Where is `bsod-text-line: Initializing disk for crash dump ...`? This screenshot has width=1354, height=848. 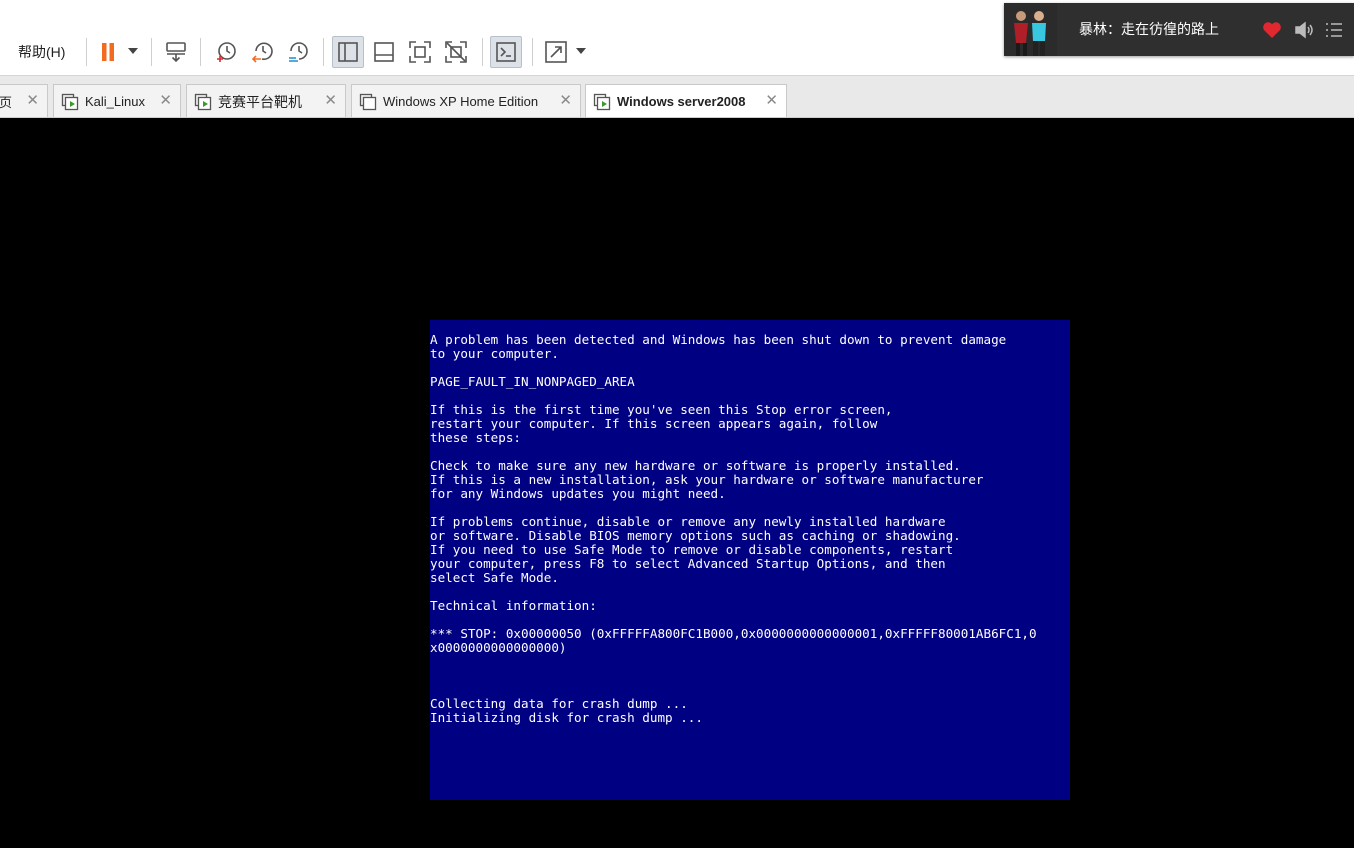 bsod-text-line: Initializing disk for crash dump ... is located at coordinates (566, 717).